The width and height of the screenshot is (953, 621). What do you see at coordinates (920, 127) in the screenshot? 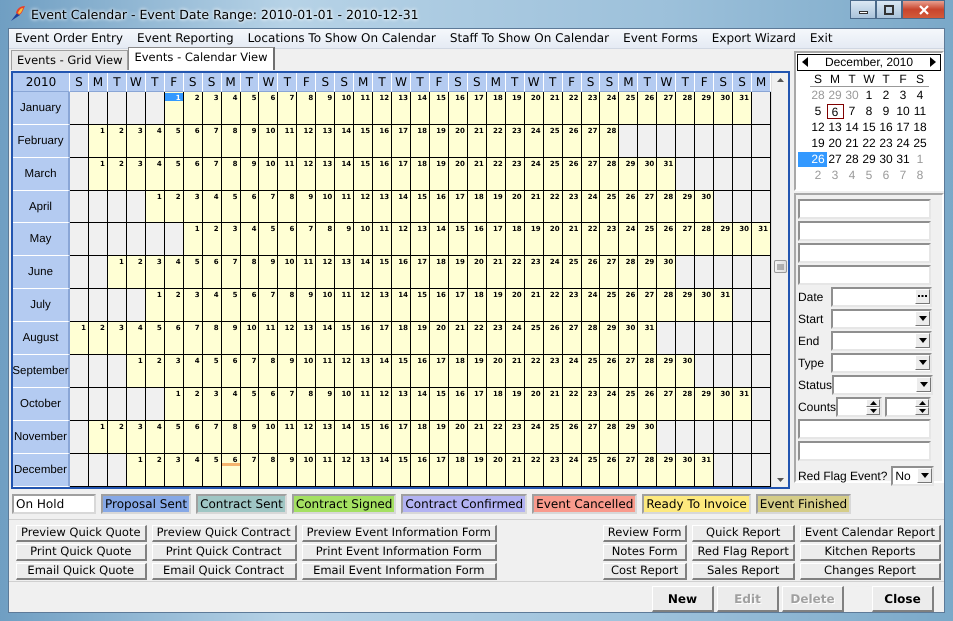
I see `date-cell: 18` at bounding box center [920, 127].